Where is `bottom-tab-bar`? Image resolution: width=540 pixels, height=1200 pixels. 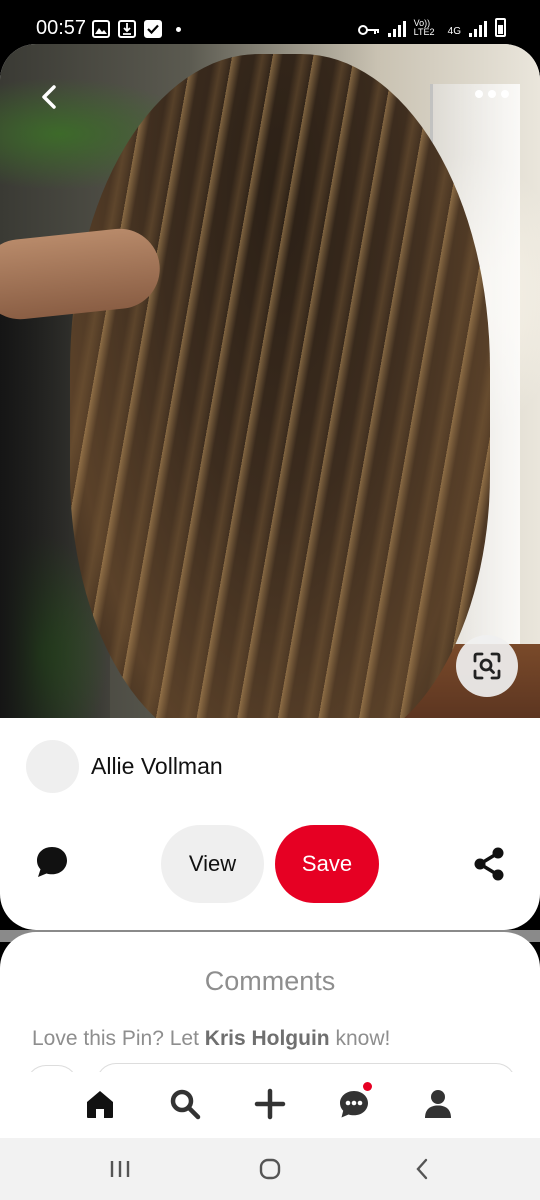 bottom-tab-bar is located at coordinates (270, 1105).